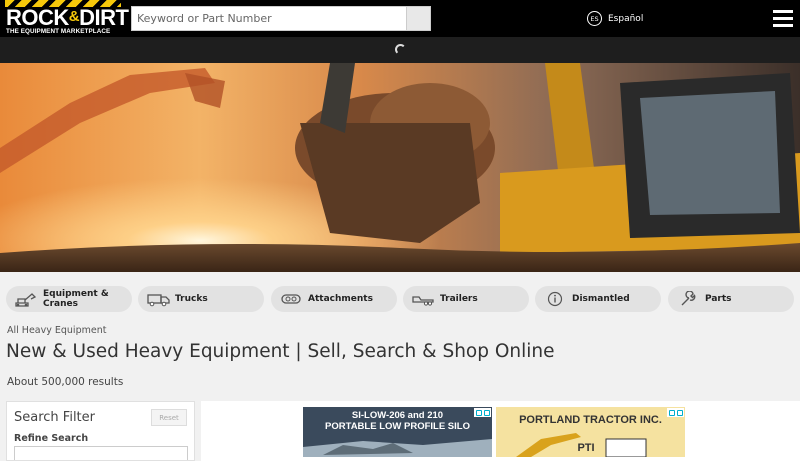  What do you see at coordinates (54, 417) in the screenshot?
I see `filter-title: Search Filter` at bounding box center [54, 417].